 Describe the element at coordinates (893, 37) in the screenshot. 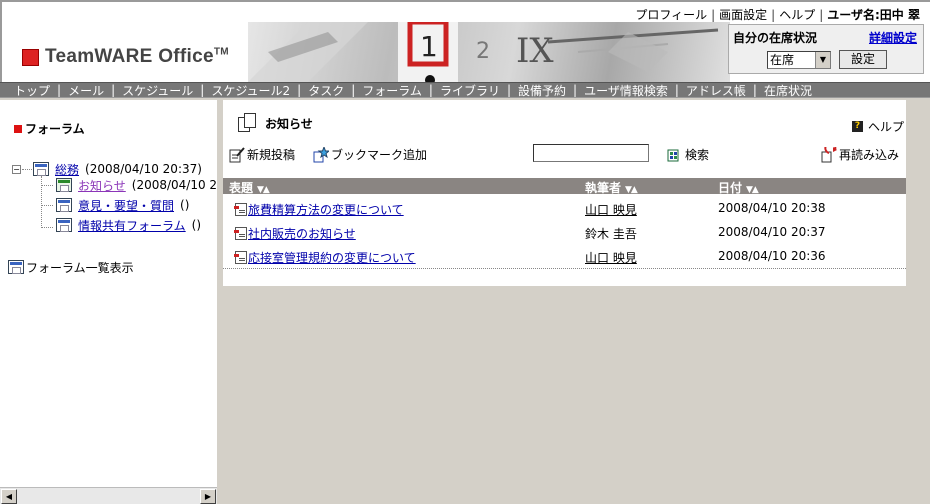

I see `presence-detail-settings-link: 詳細設定` at that location.